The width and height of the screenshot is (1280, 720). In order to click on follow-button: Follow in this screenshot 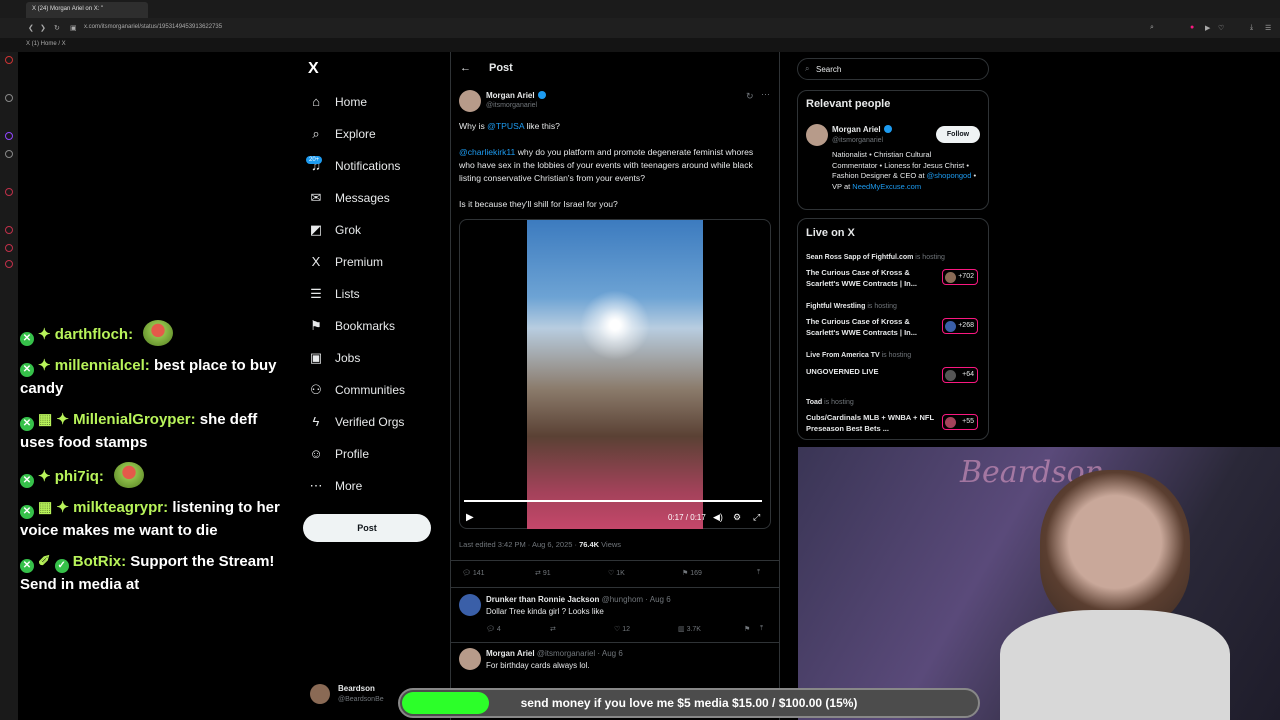, I will do `click(958, 134)`.